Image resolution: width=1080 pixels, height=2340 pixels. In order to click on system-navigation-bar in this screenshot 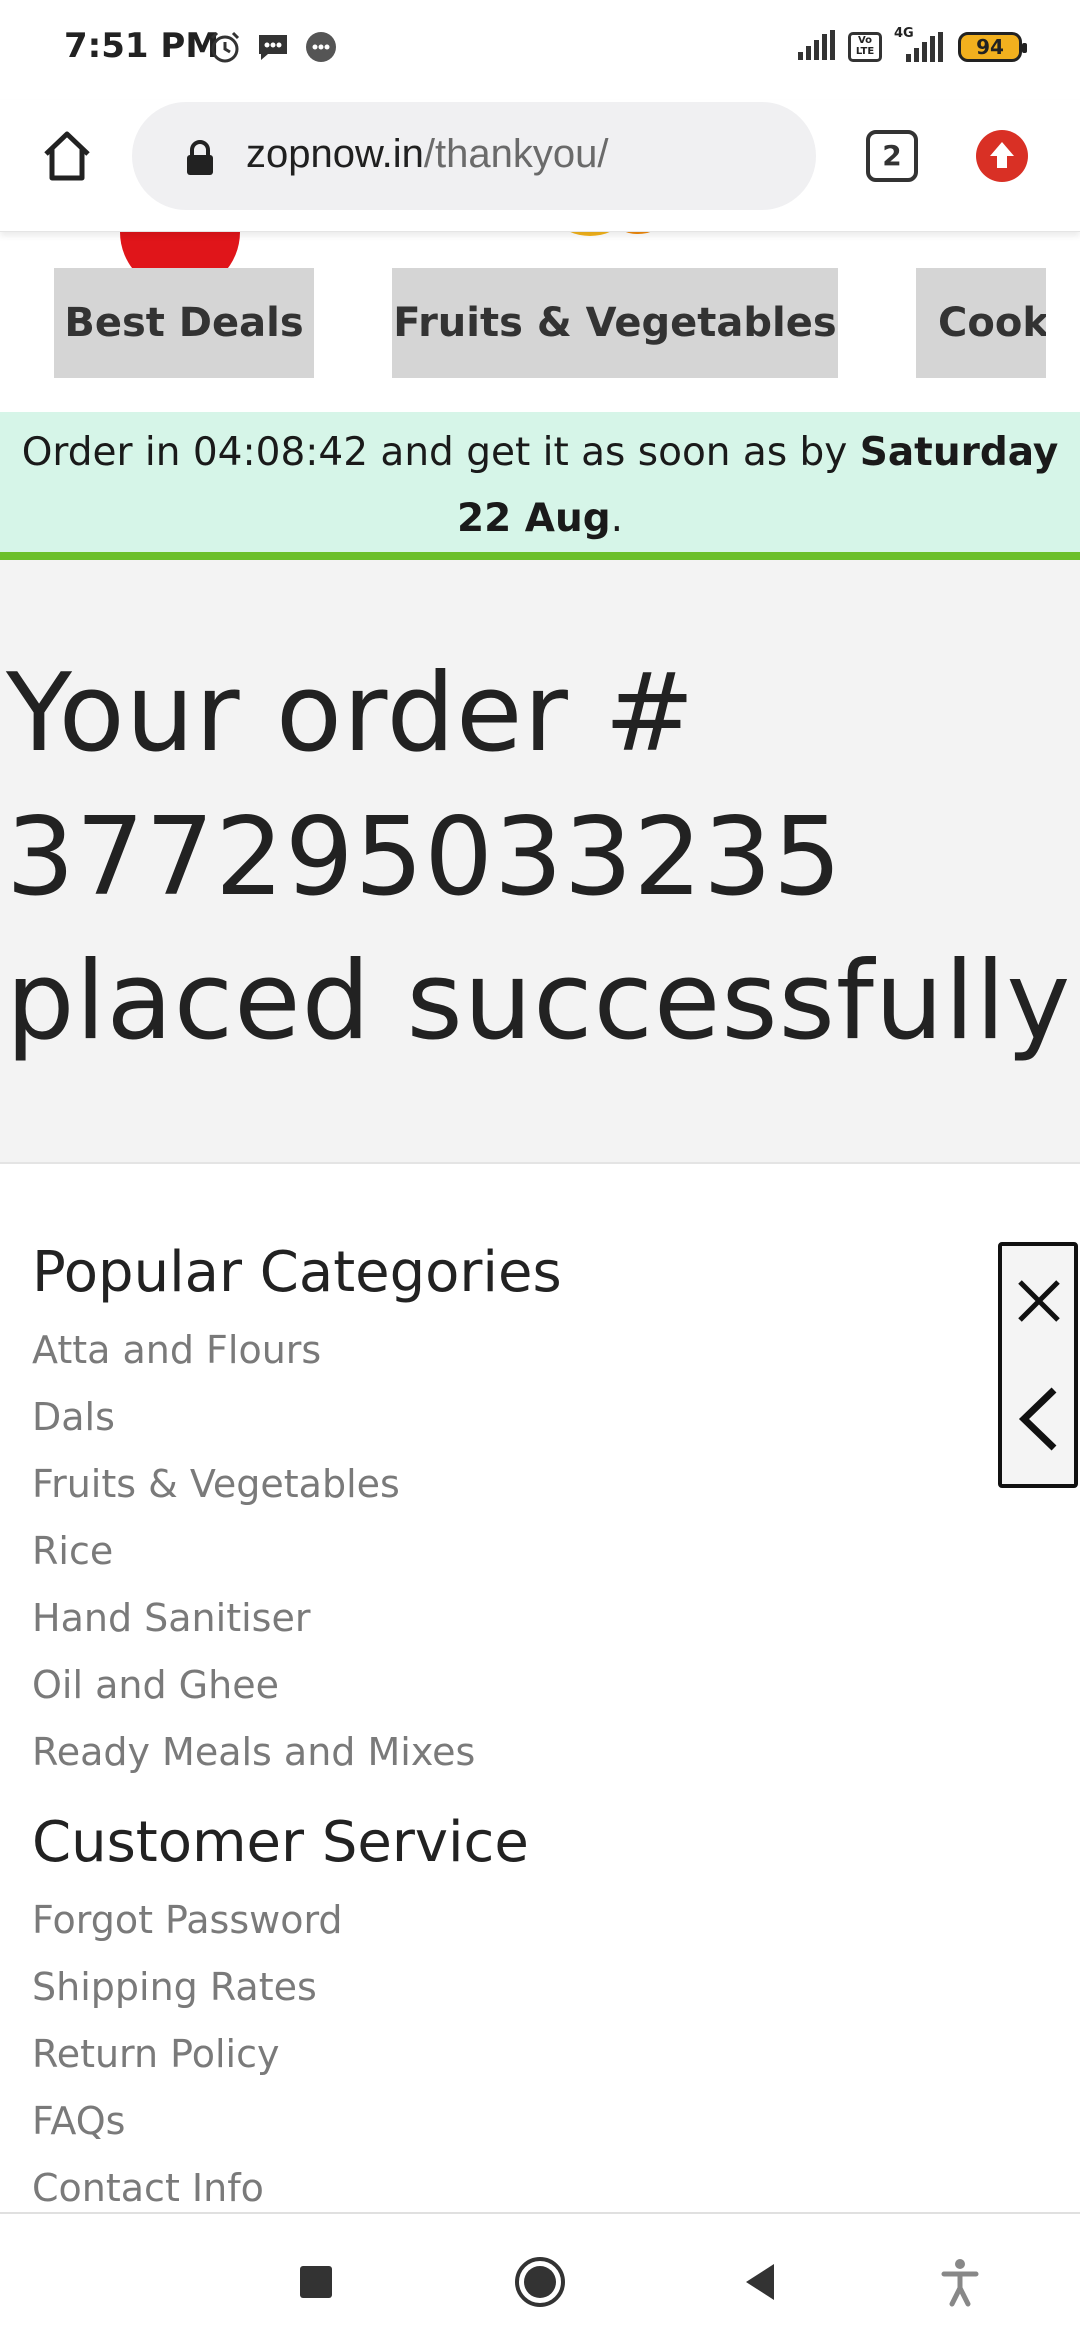, I will do `click(540, 2276)`.